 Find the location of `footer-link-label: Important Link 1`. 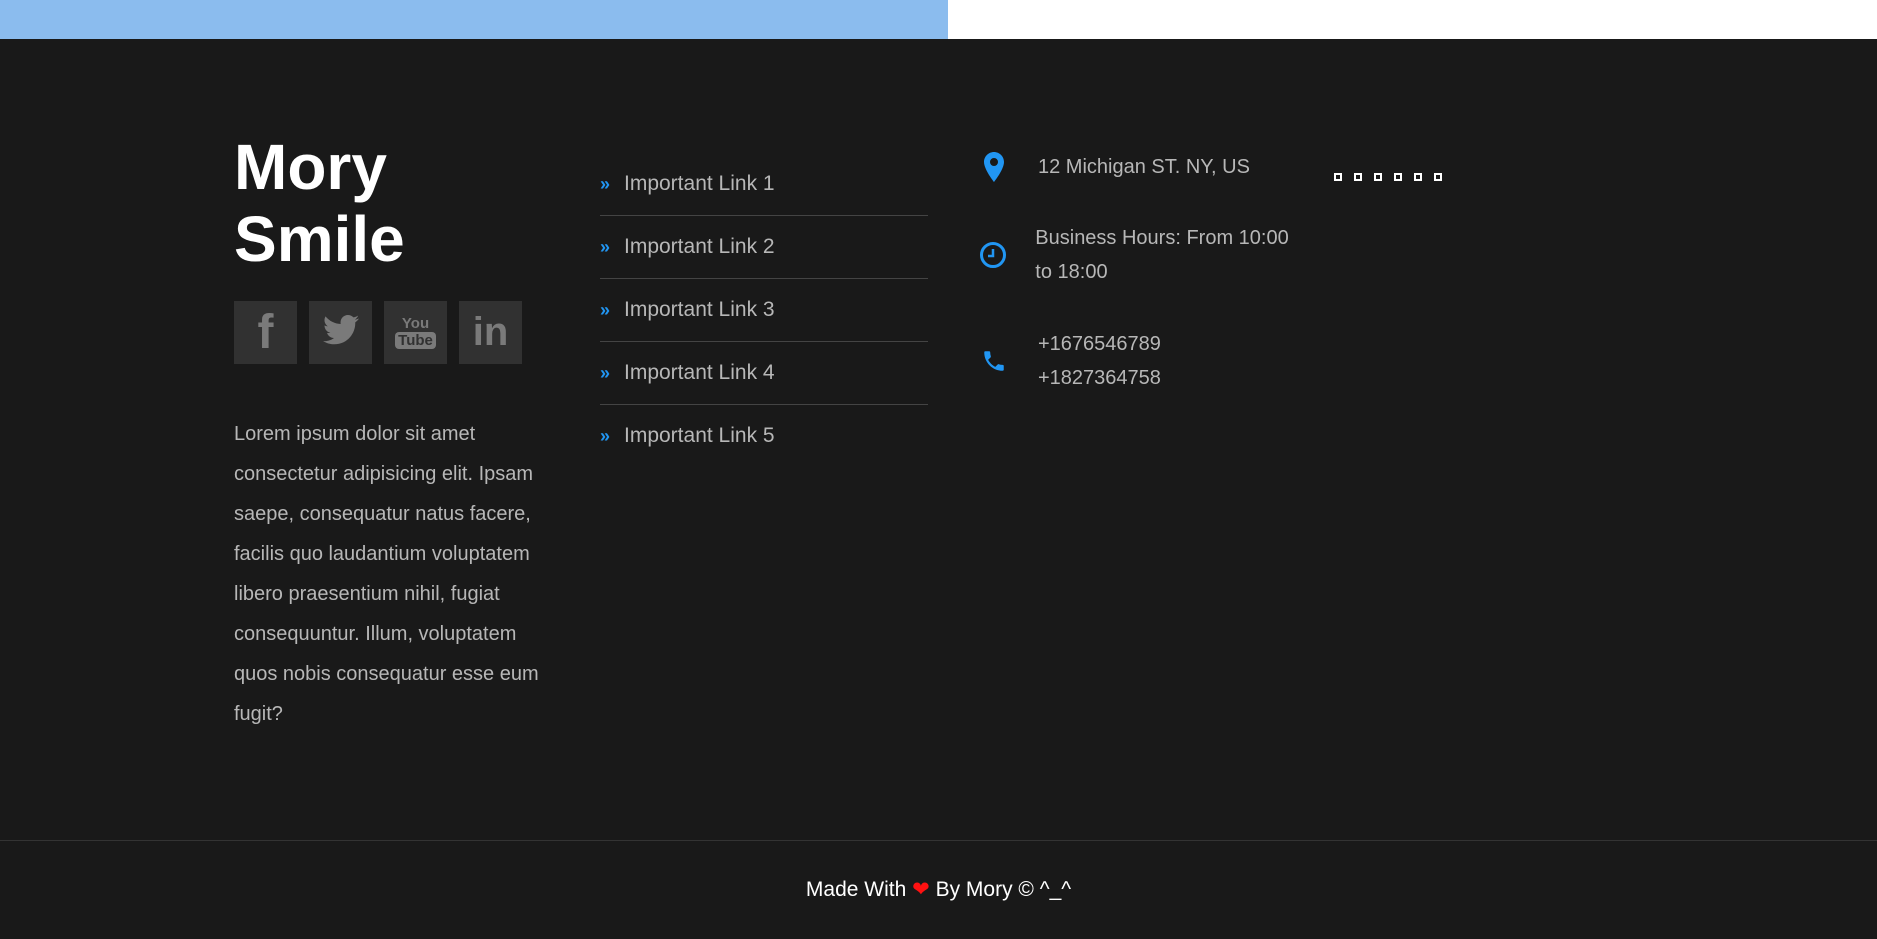

footer-link-label: Important Link 1 is located at coordinates (699, 183).